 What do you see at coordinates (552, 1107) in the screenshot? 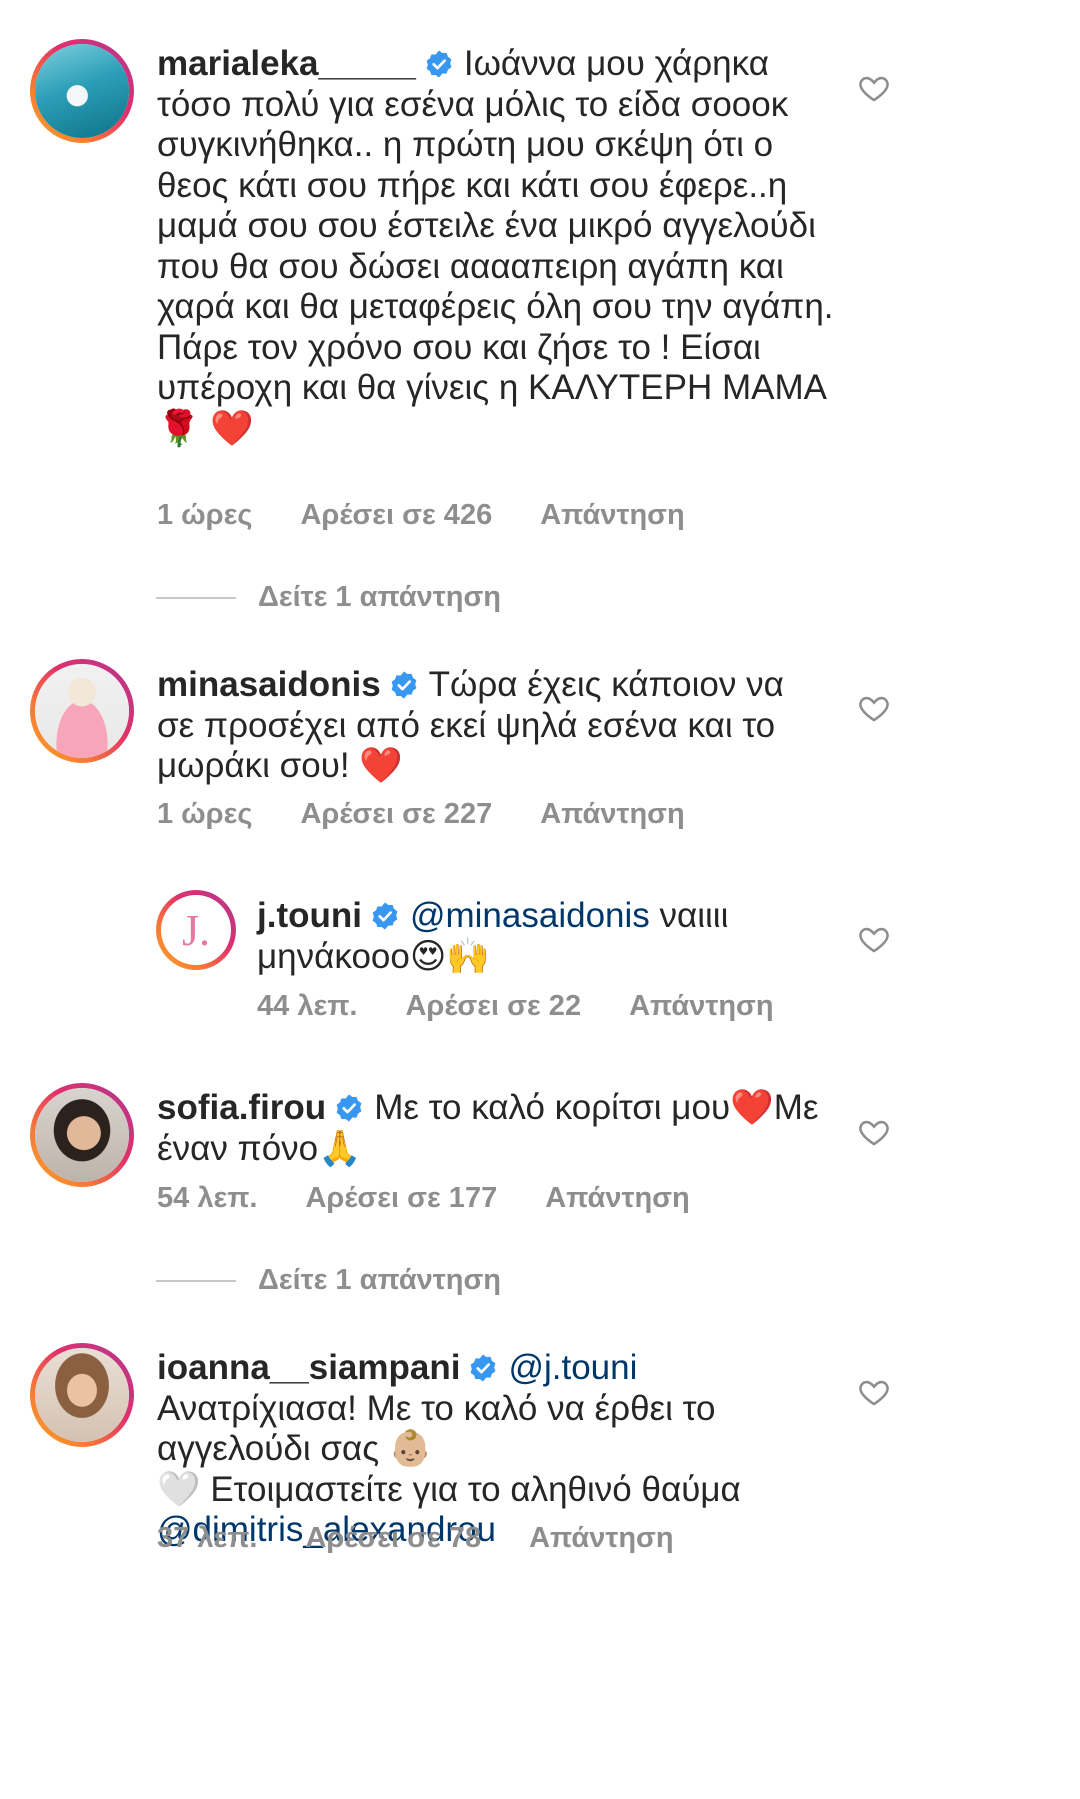
I see `comment-text: Με το καλό κορίτσι μου` at bounding box center [552, 1107].